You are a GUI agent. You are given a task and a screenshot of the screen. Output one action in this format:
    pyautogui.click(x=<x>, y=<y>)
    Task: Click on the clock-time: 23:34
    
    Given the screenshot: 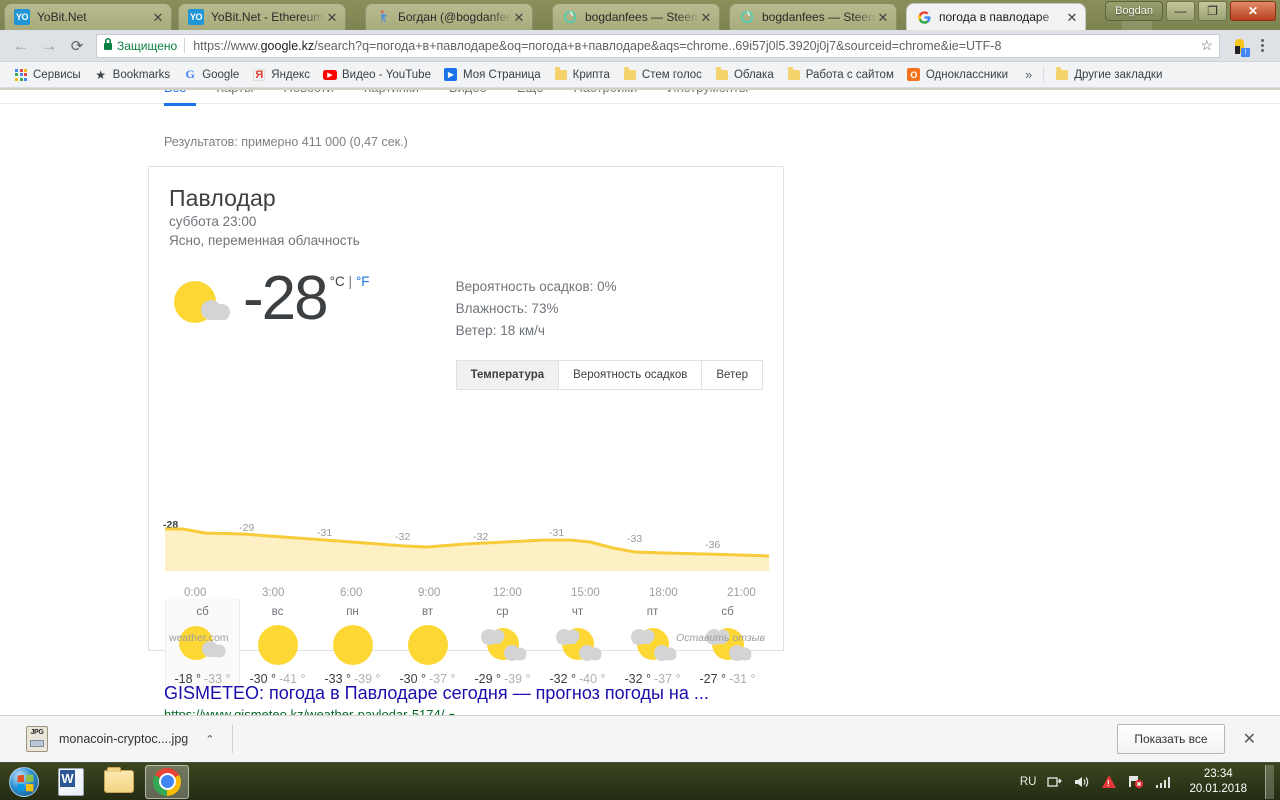 What is the action you would take?
    pyautogui.click(x=1218, y=773)
    